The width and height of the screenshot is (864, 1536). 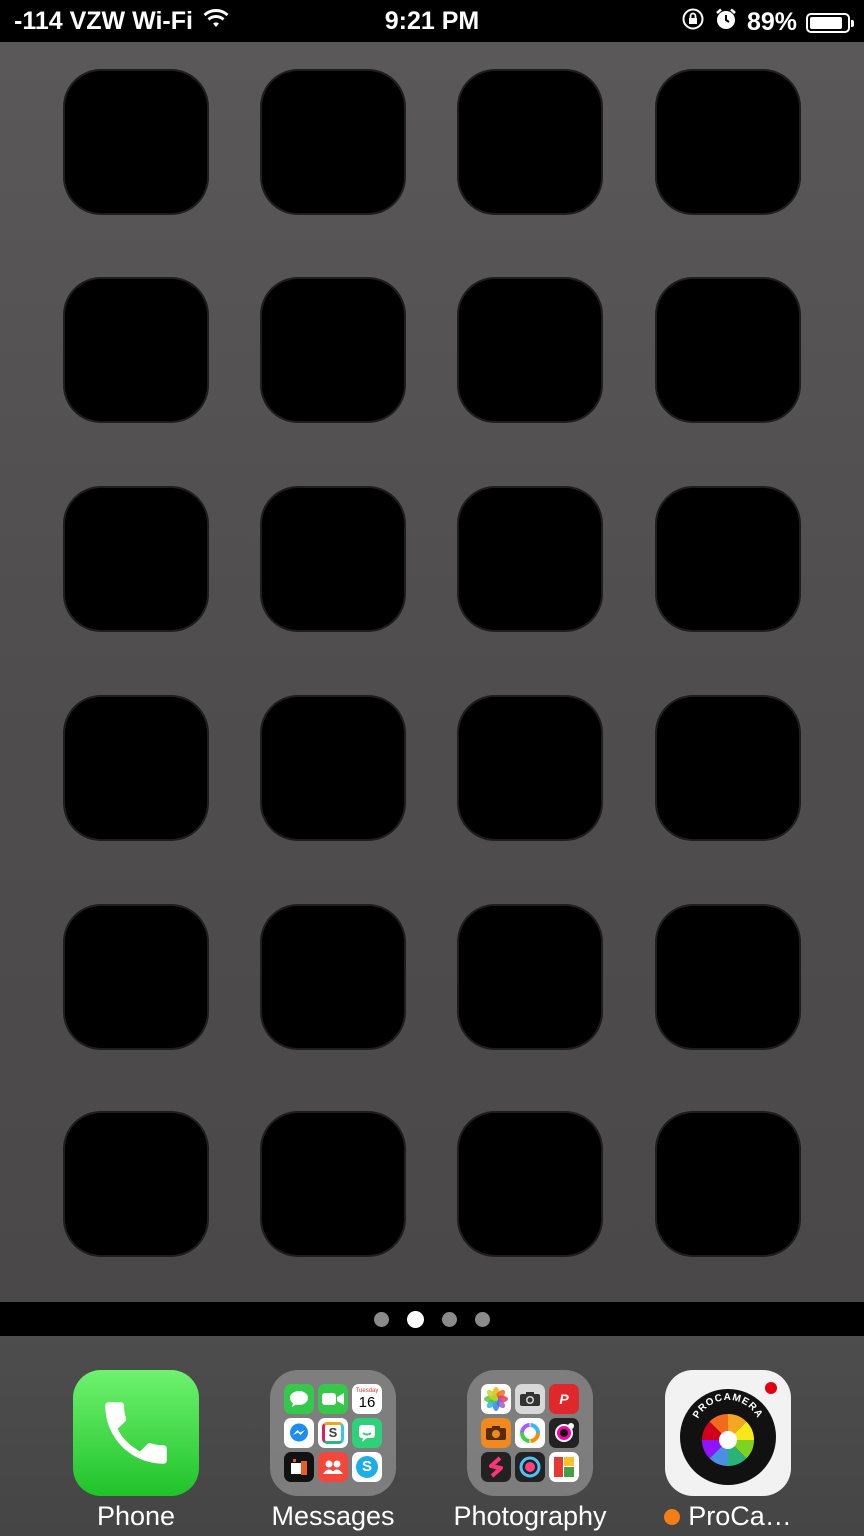 I want to click on camera-icon, so click(x=530, y=1399).